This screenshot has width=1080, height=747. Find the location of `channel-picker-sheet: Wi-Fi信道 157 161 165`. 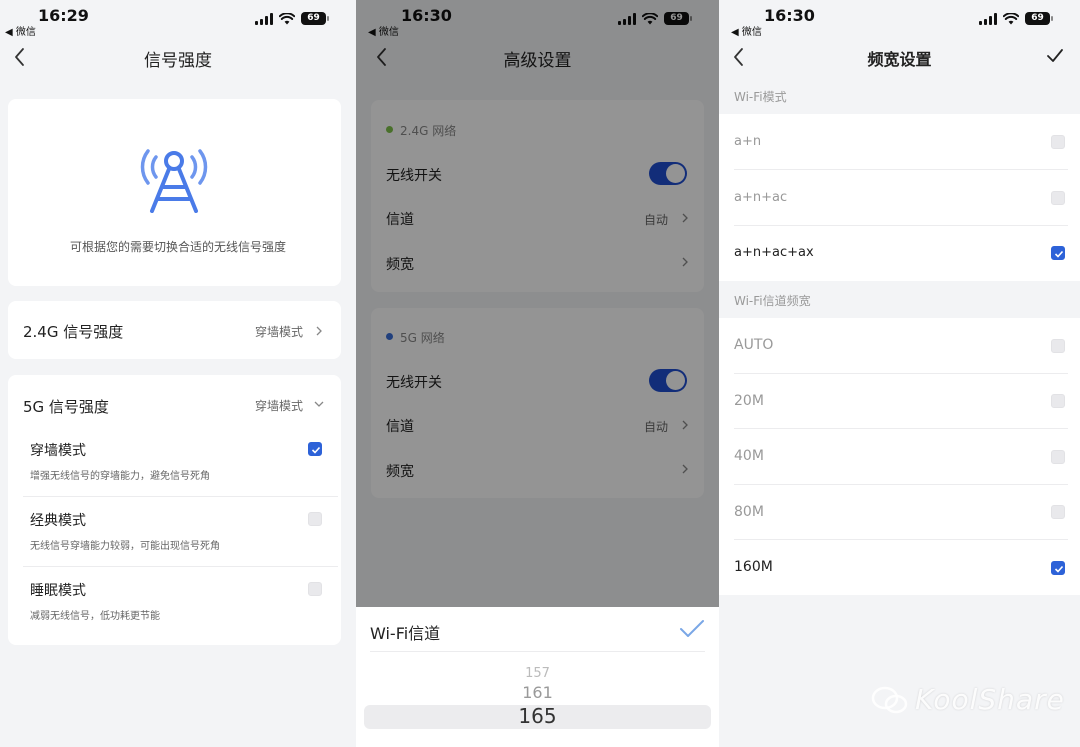

channel-picker-sheet: Wi-Fi信道 157 161 165 is located at coordinates (537, 677).